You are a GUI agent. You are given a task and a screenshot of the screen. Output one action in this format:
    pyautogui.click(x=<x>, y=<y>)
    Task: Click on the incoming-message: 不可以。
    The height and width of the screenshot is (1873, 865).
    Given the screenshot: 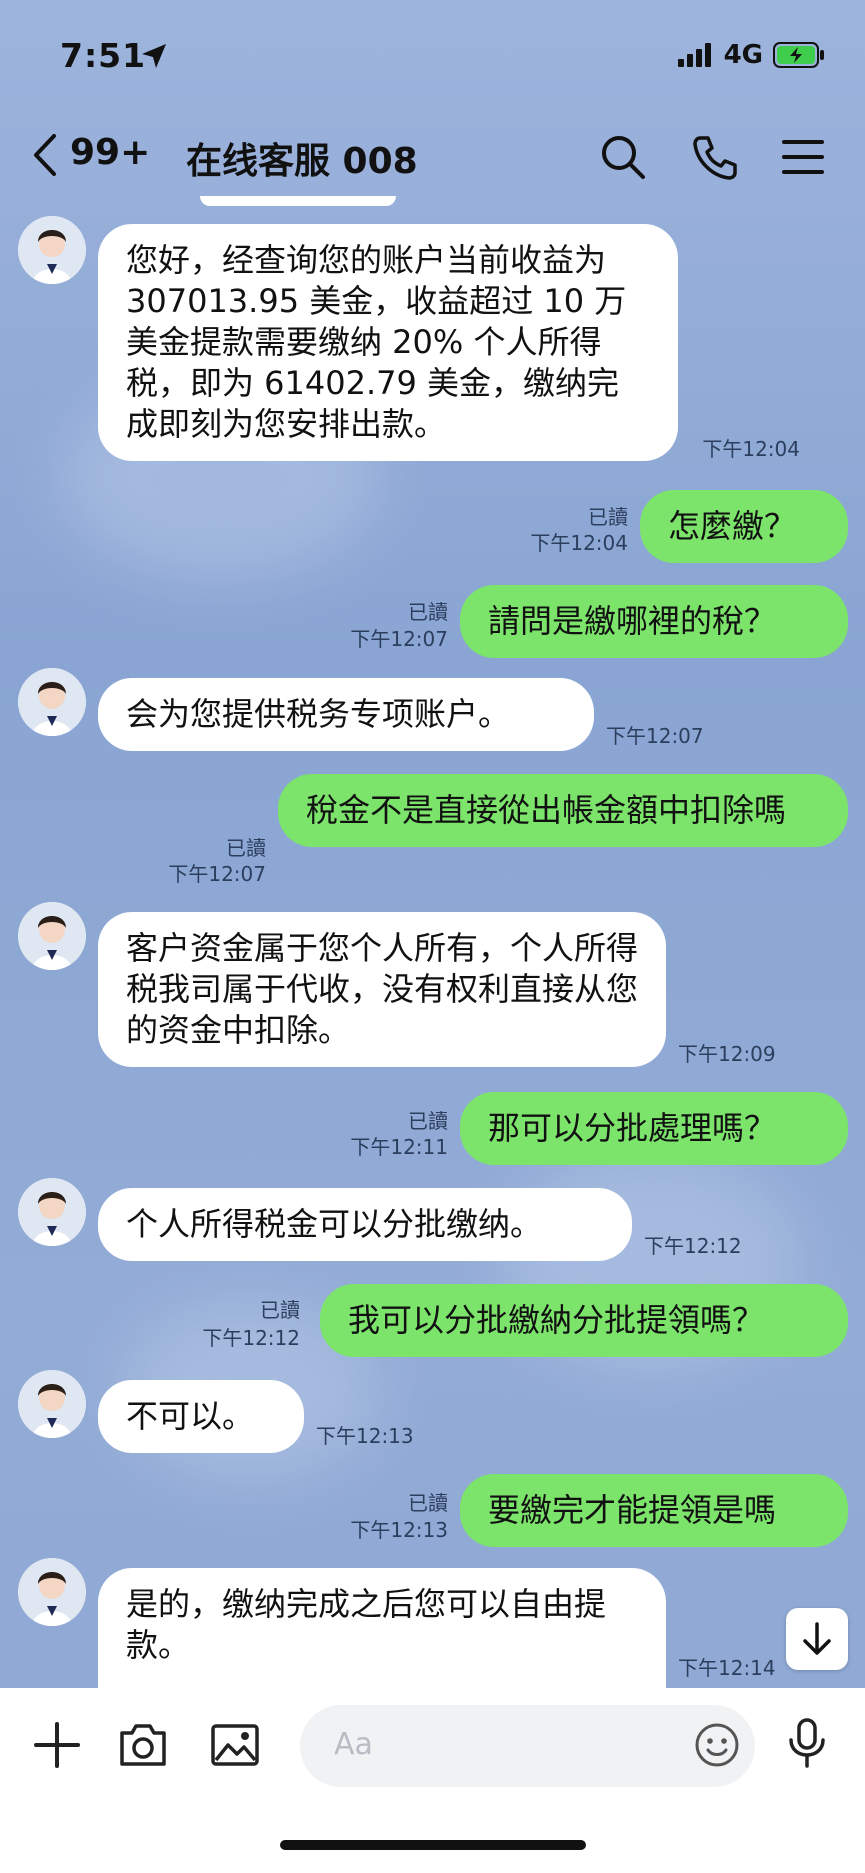 What is the action you would take?
    pyautogui.click(x=201, y=1416)
    